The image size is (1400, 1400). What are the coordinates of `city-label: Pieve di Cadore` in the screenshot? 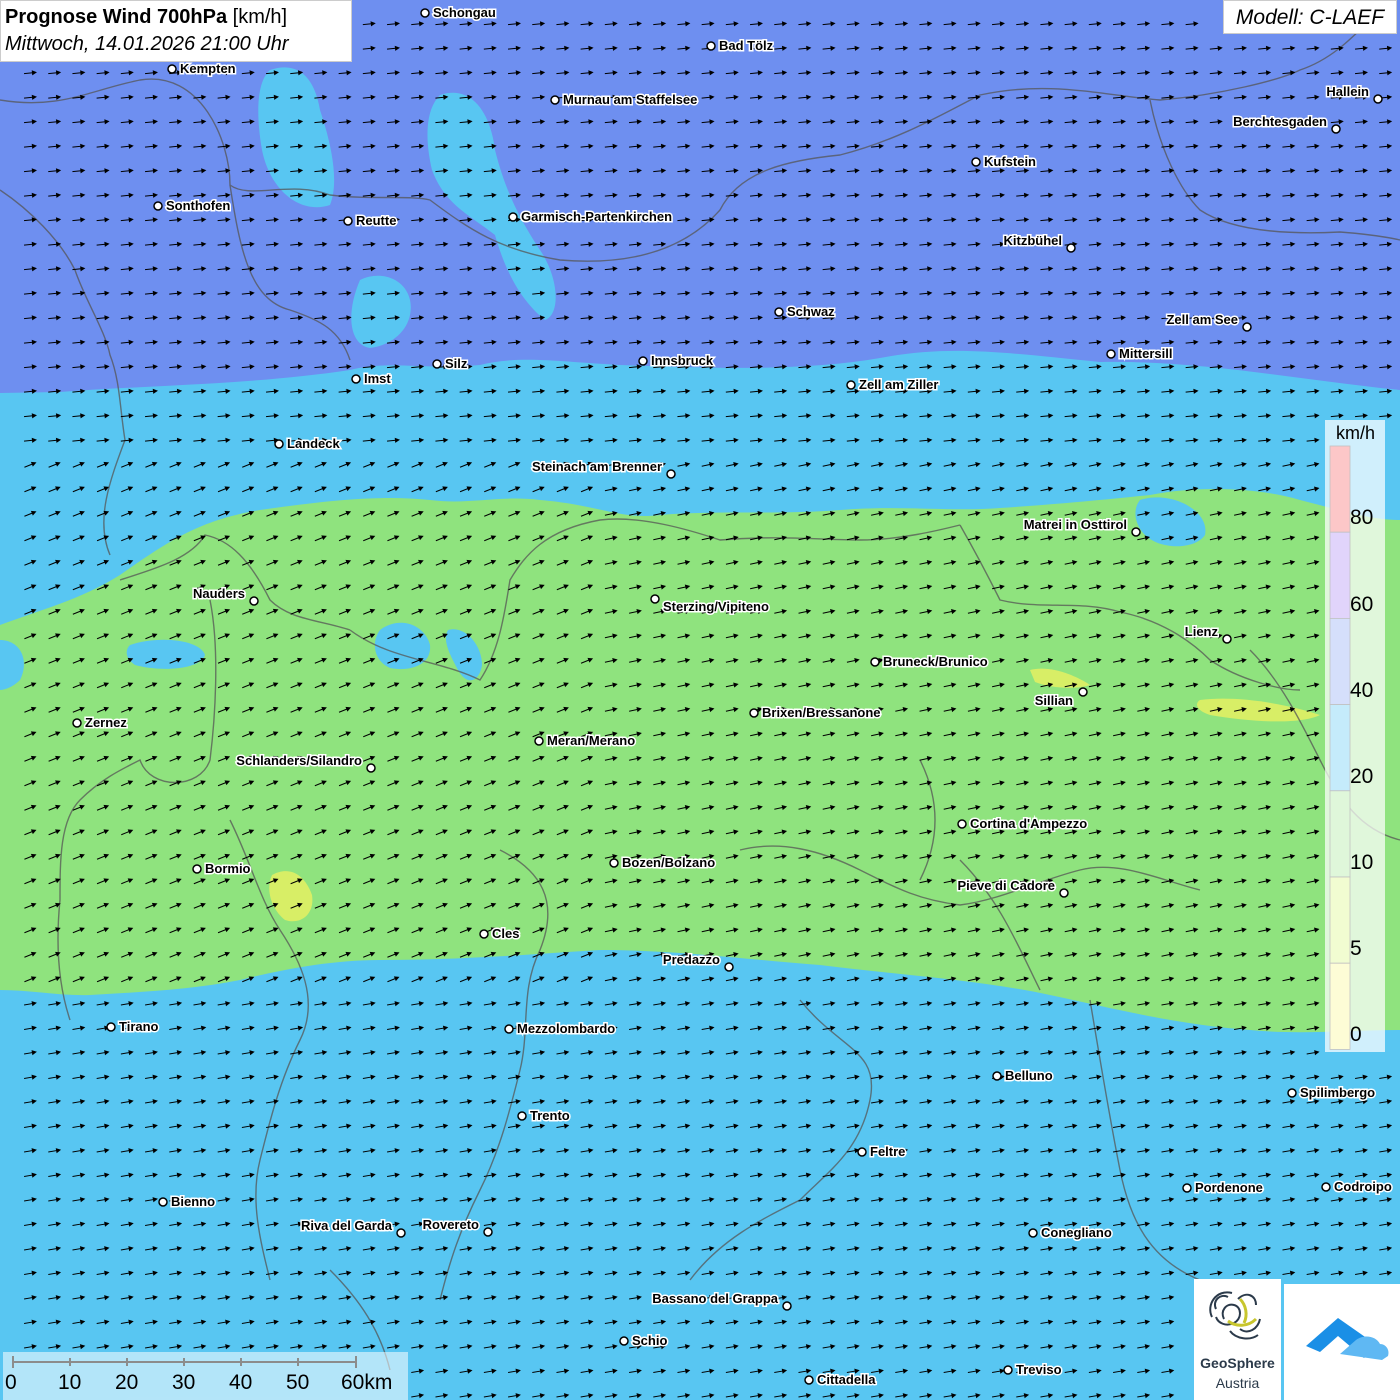 It's located at (1006, 885).